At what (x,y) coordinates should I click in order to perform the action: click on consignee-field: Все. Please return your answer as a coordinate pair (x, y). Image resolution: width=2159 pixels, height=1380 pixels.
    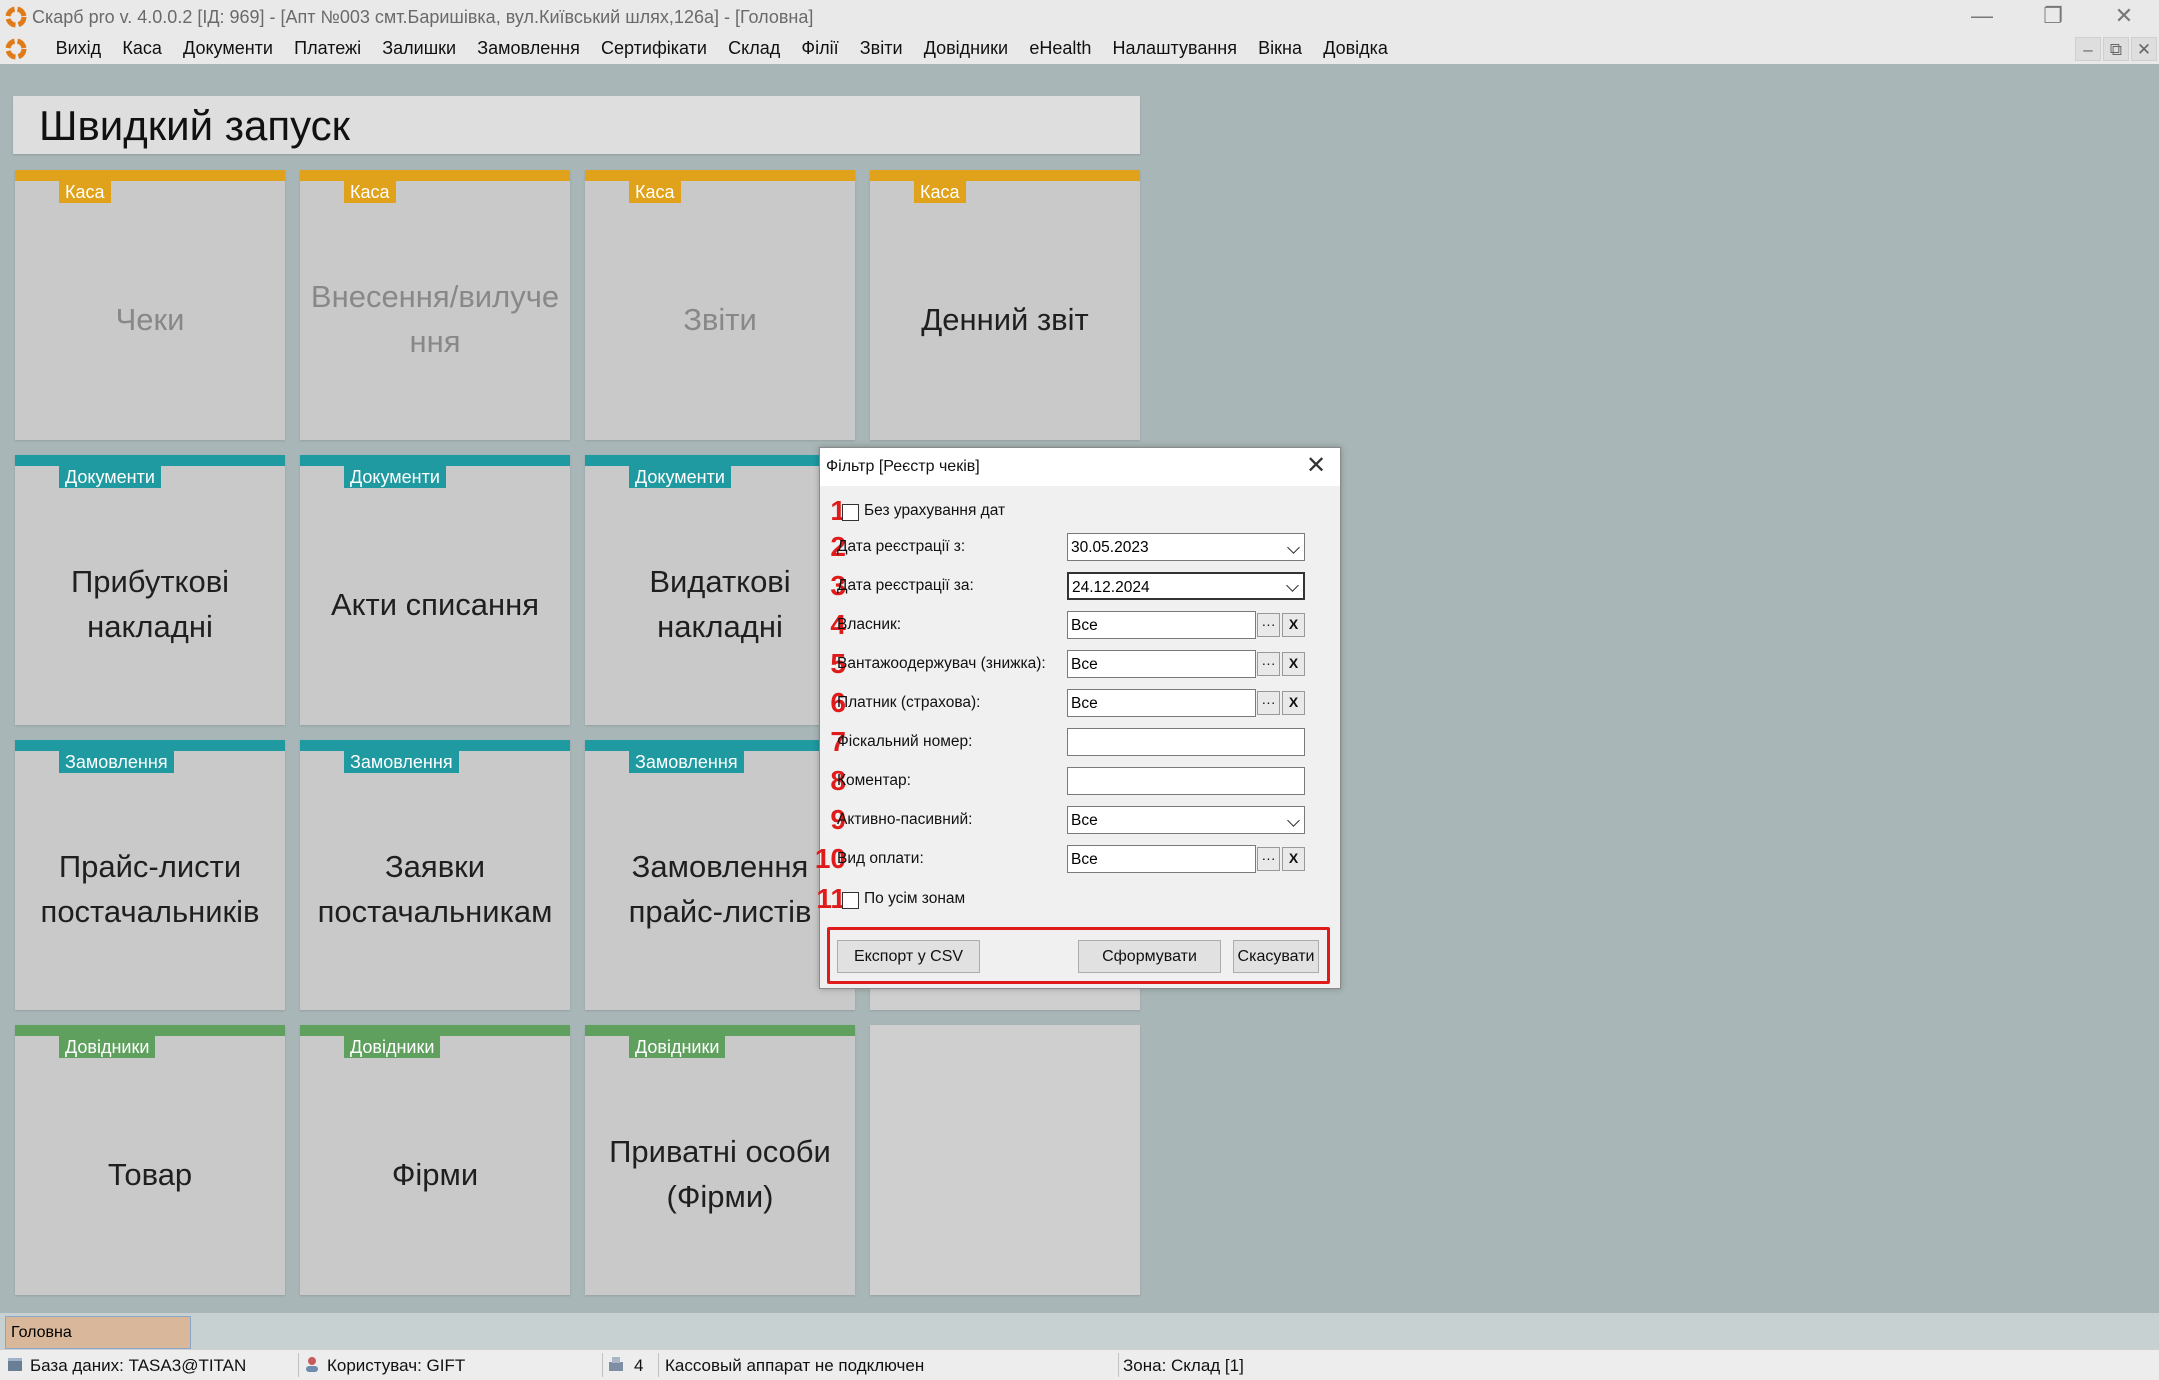
    Looking at the image, I should click on (1161, 664).